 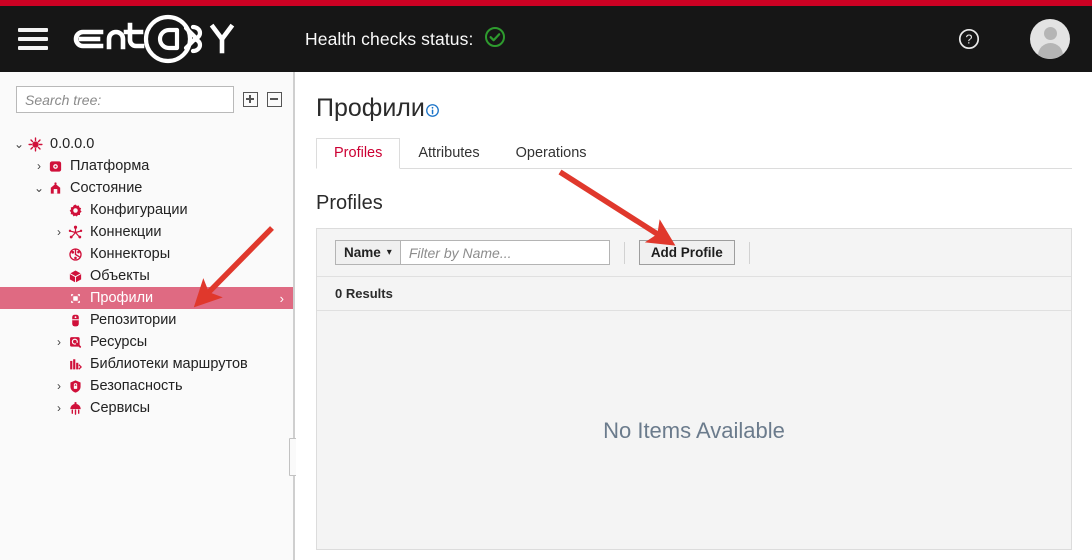 What do you see at coordinates (370, 108) in the screenshot?
I see `page-title-text: Профили` at bounding box center [370, 108].